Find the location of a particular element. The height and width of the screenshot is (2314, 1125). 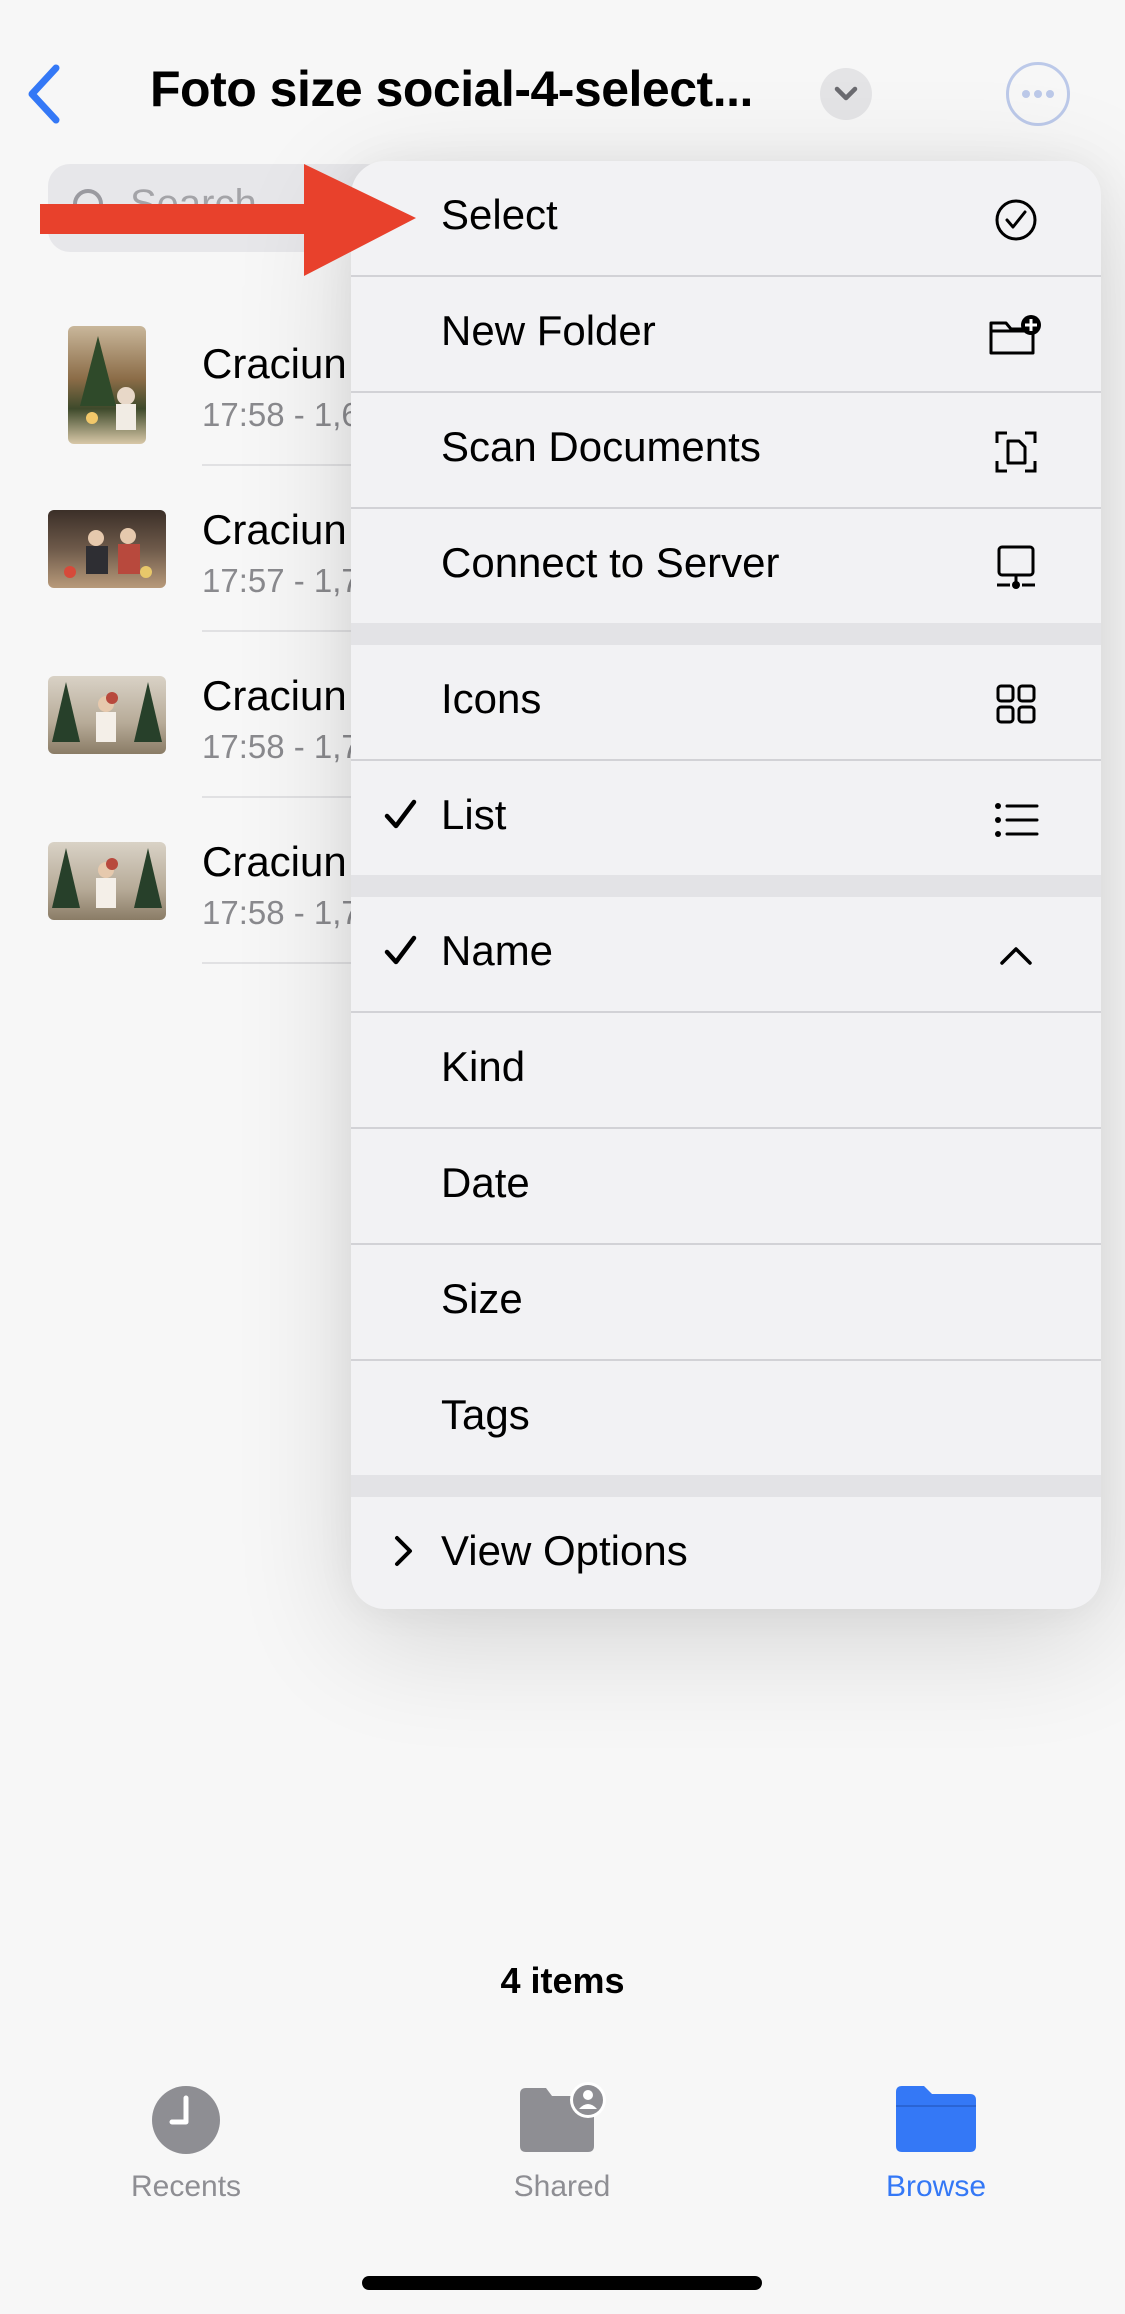

menu-item-scan-documents: Scan Documents is located at coordinates (726, 450).